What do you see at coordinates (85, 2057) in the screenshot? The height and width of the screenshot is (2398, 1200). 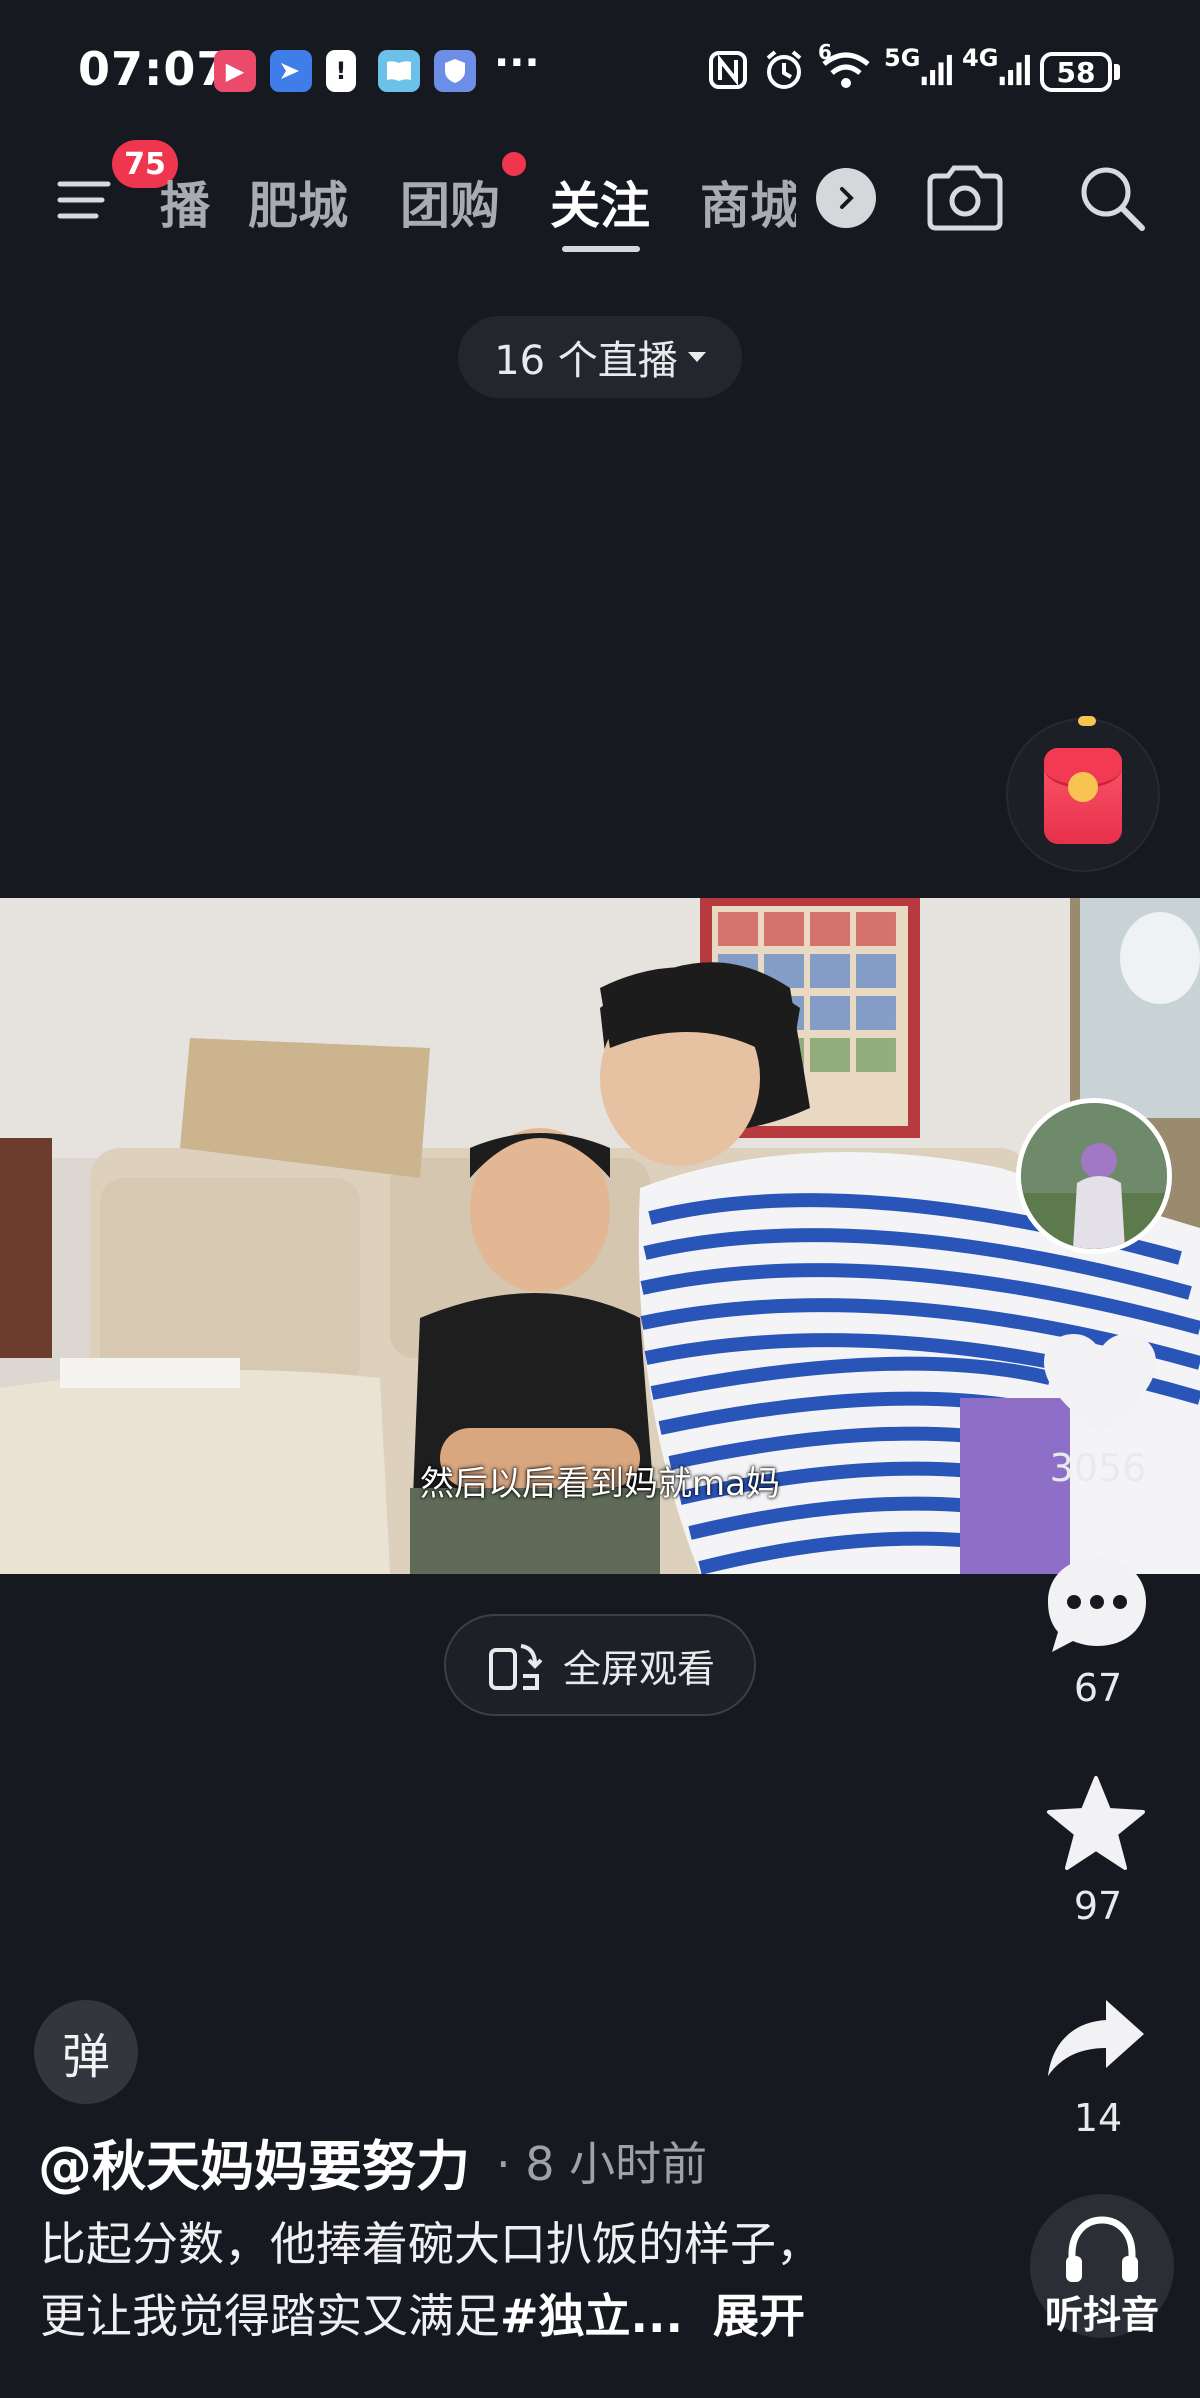 I see `danmu-label: 弹` at bounding box center [85, 2057].